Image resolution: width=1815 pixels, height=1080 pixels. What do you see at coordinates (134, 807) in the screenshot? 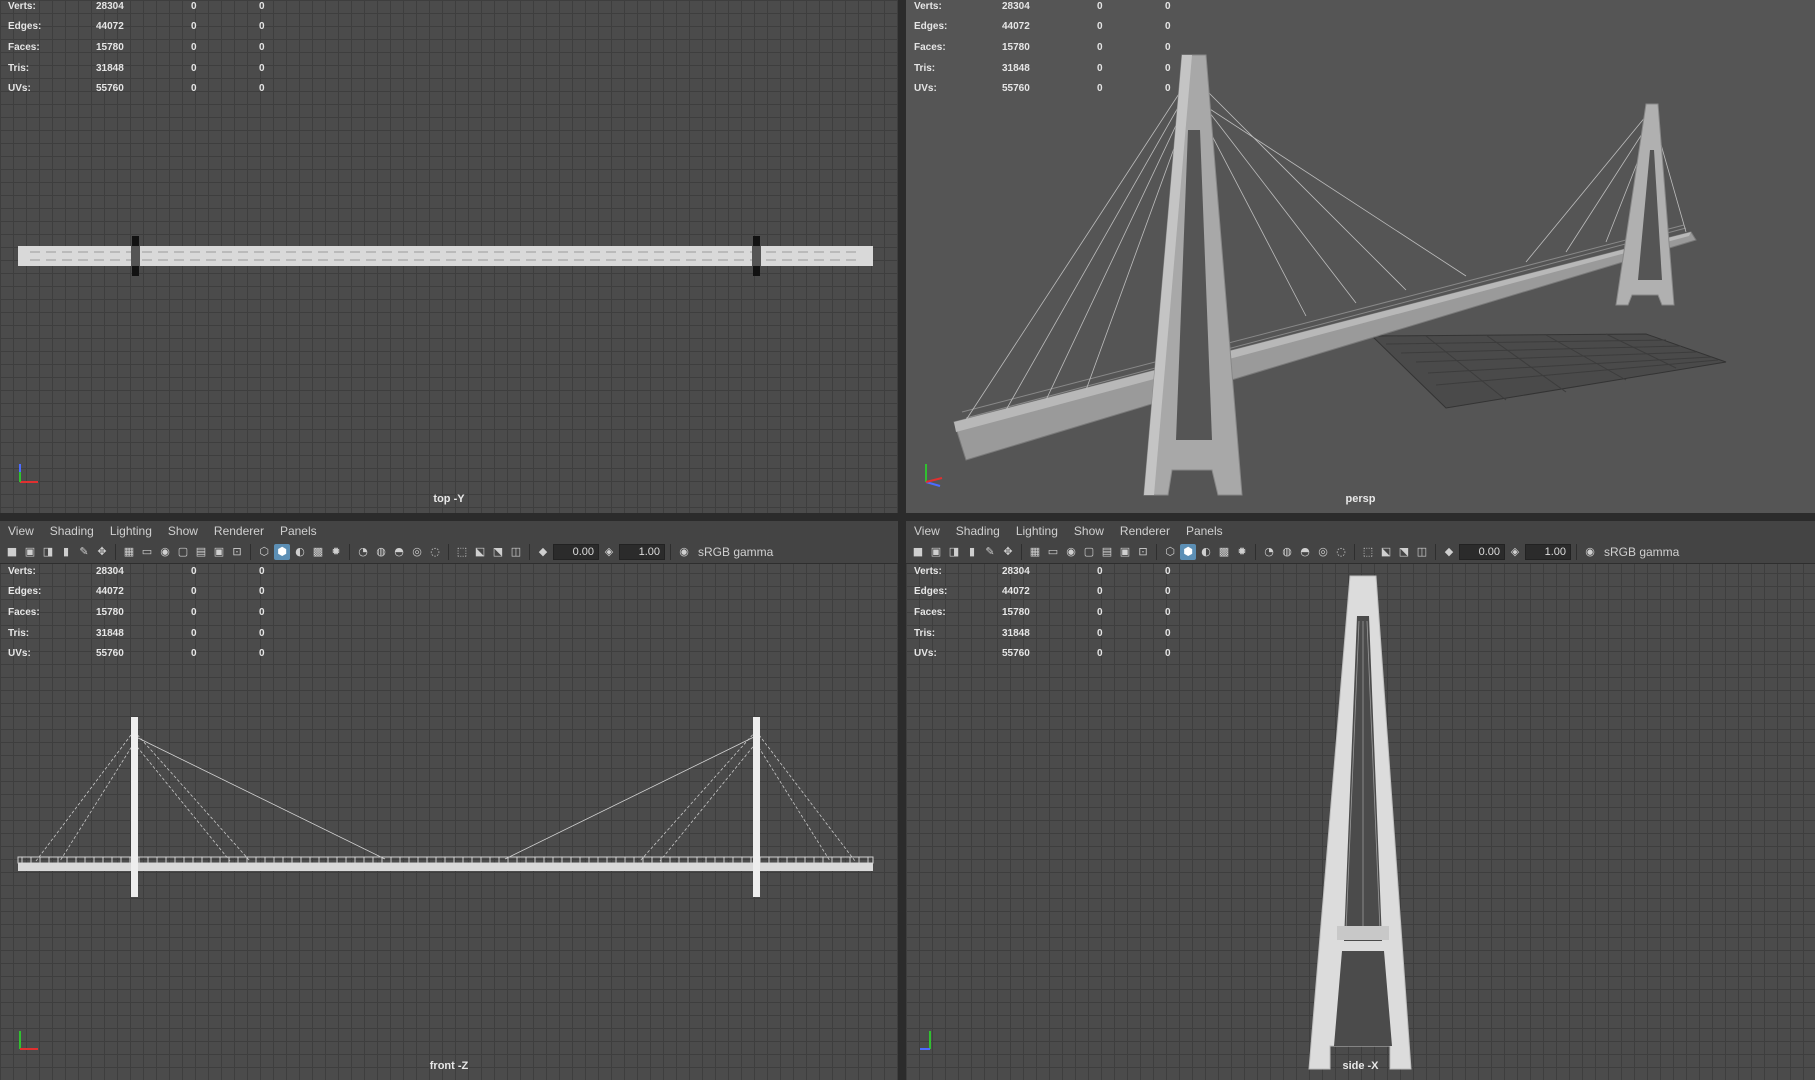
I see `pylon-1-front` at bounding box center [134, 807].